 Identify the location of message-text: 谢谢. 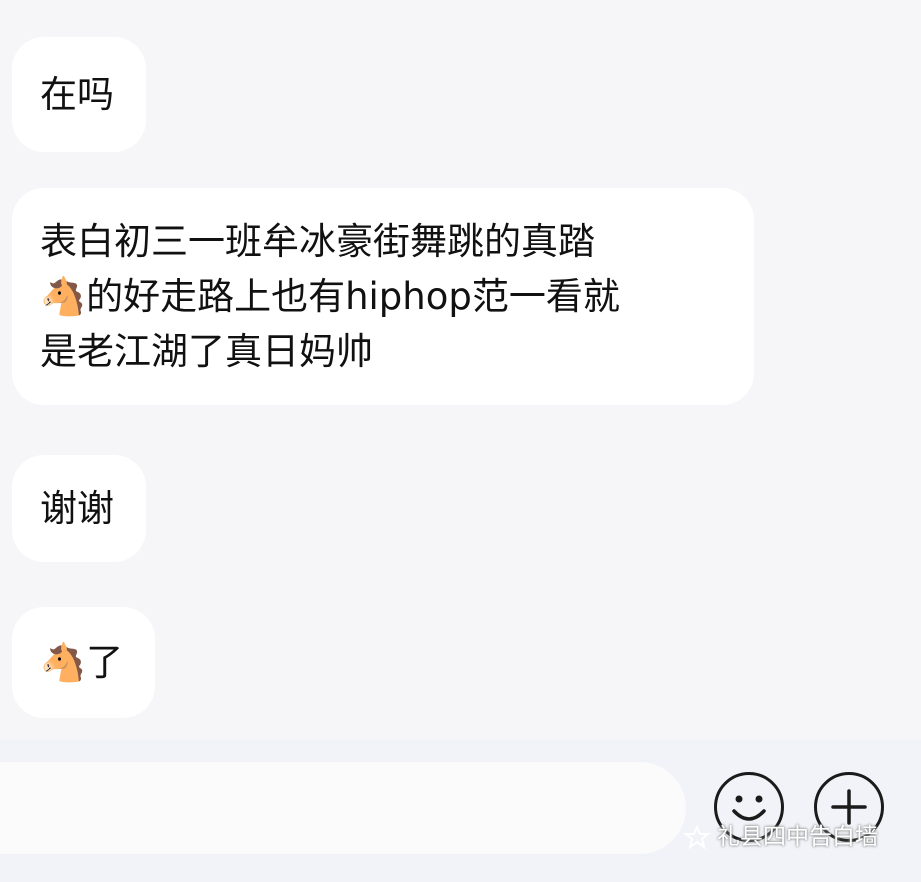
(77, 508).